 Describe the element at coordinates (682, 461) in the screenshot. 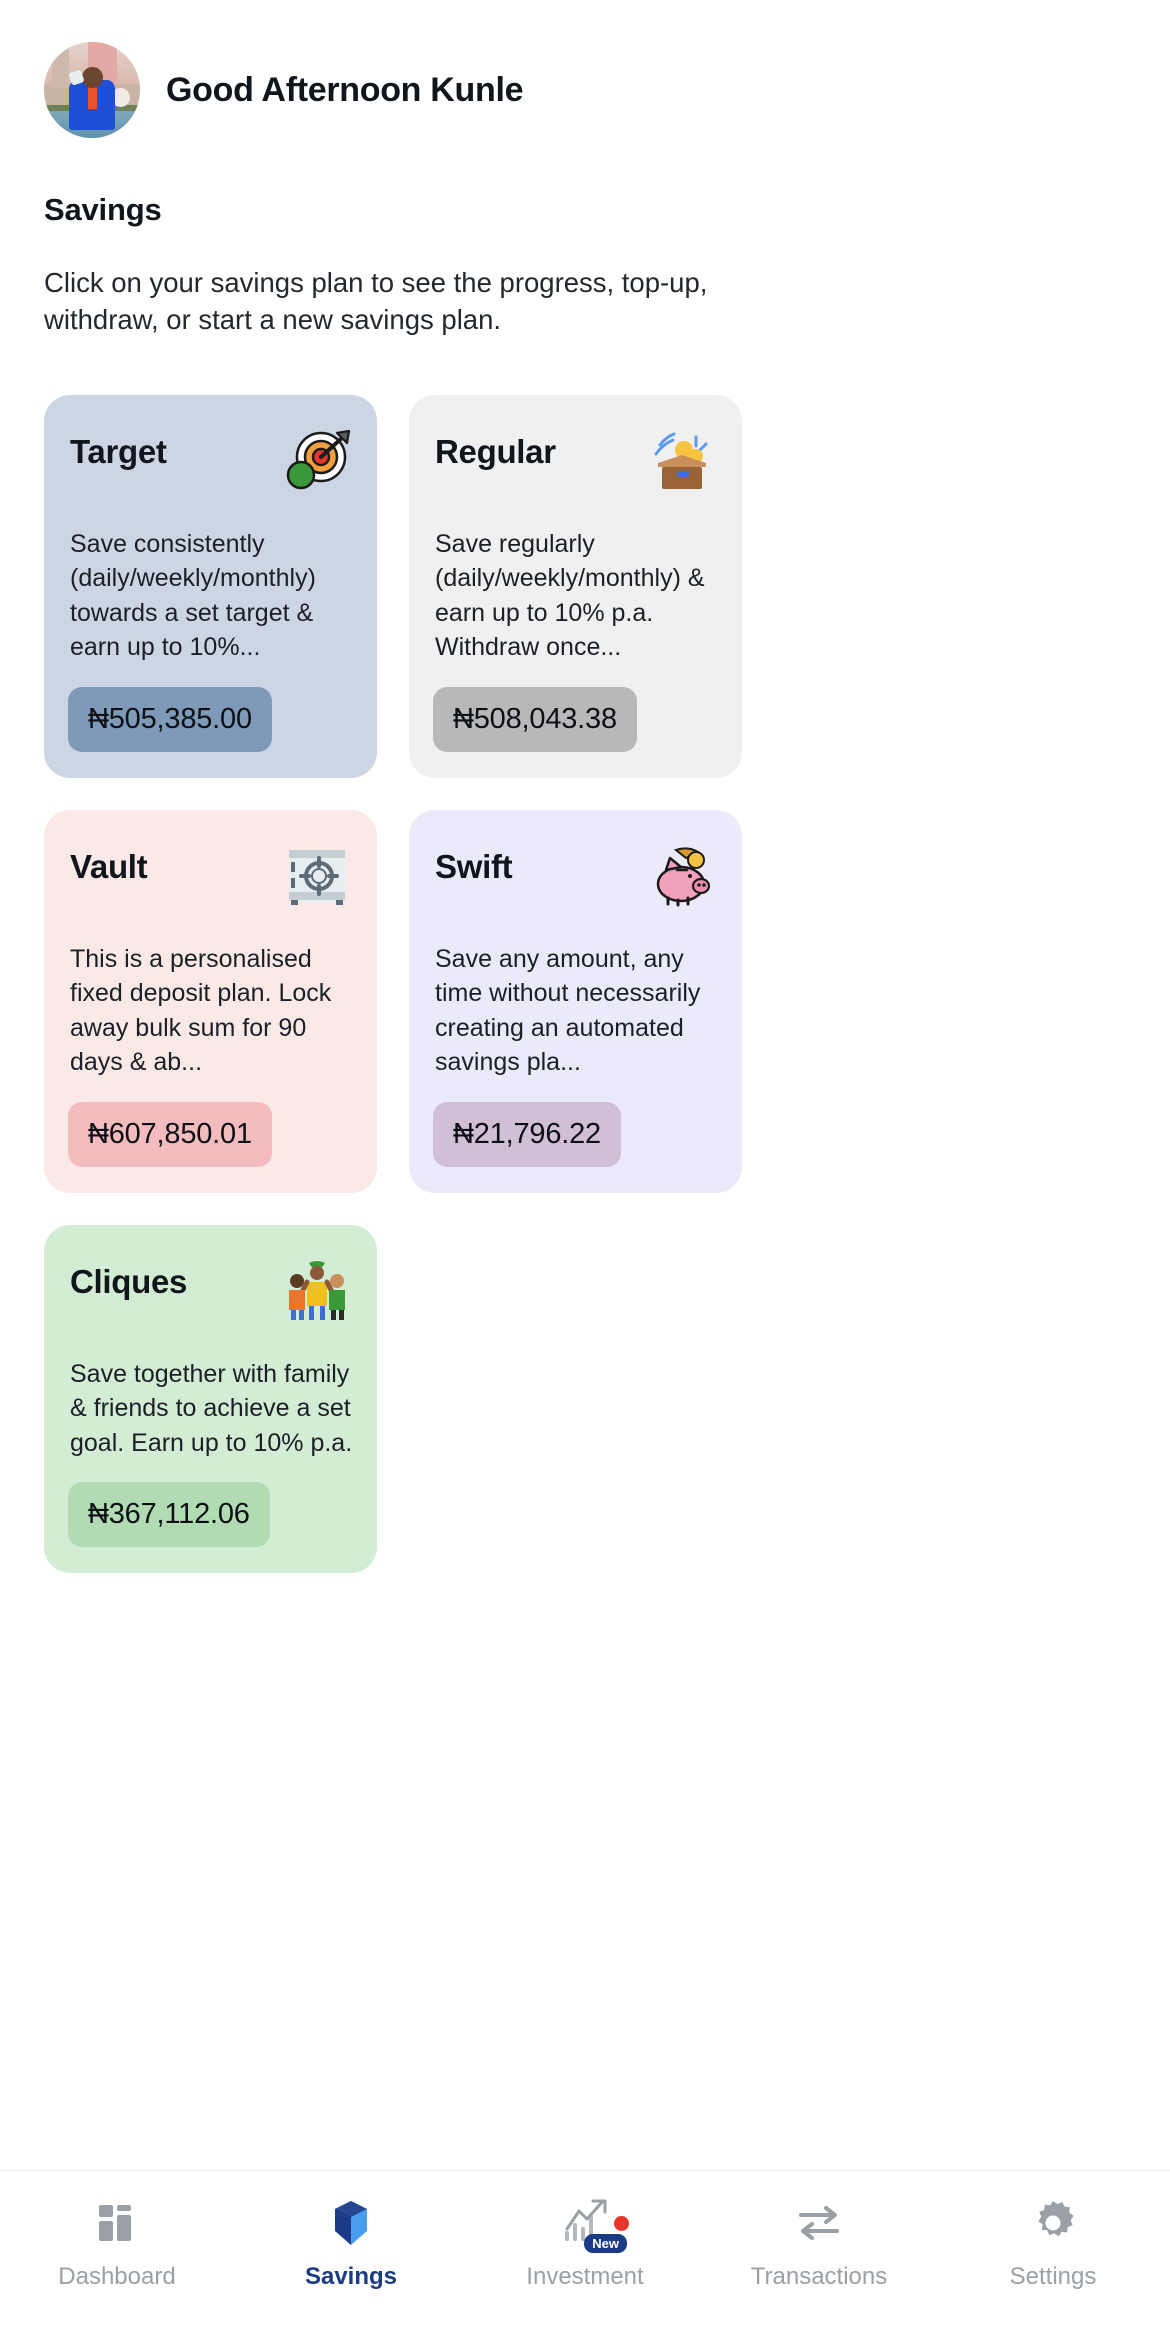

I see `open-box-icon` at that location.